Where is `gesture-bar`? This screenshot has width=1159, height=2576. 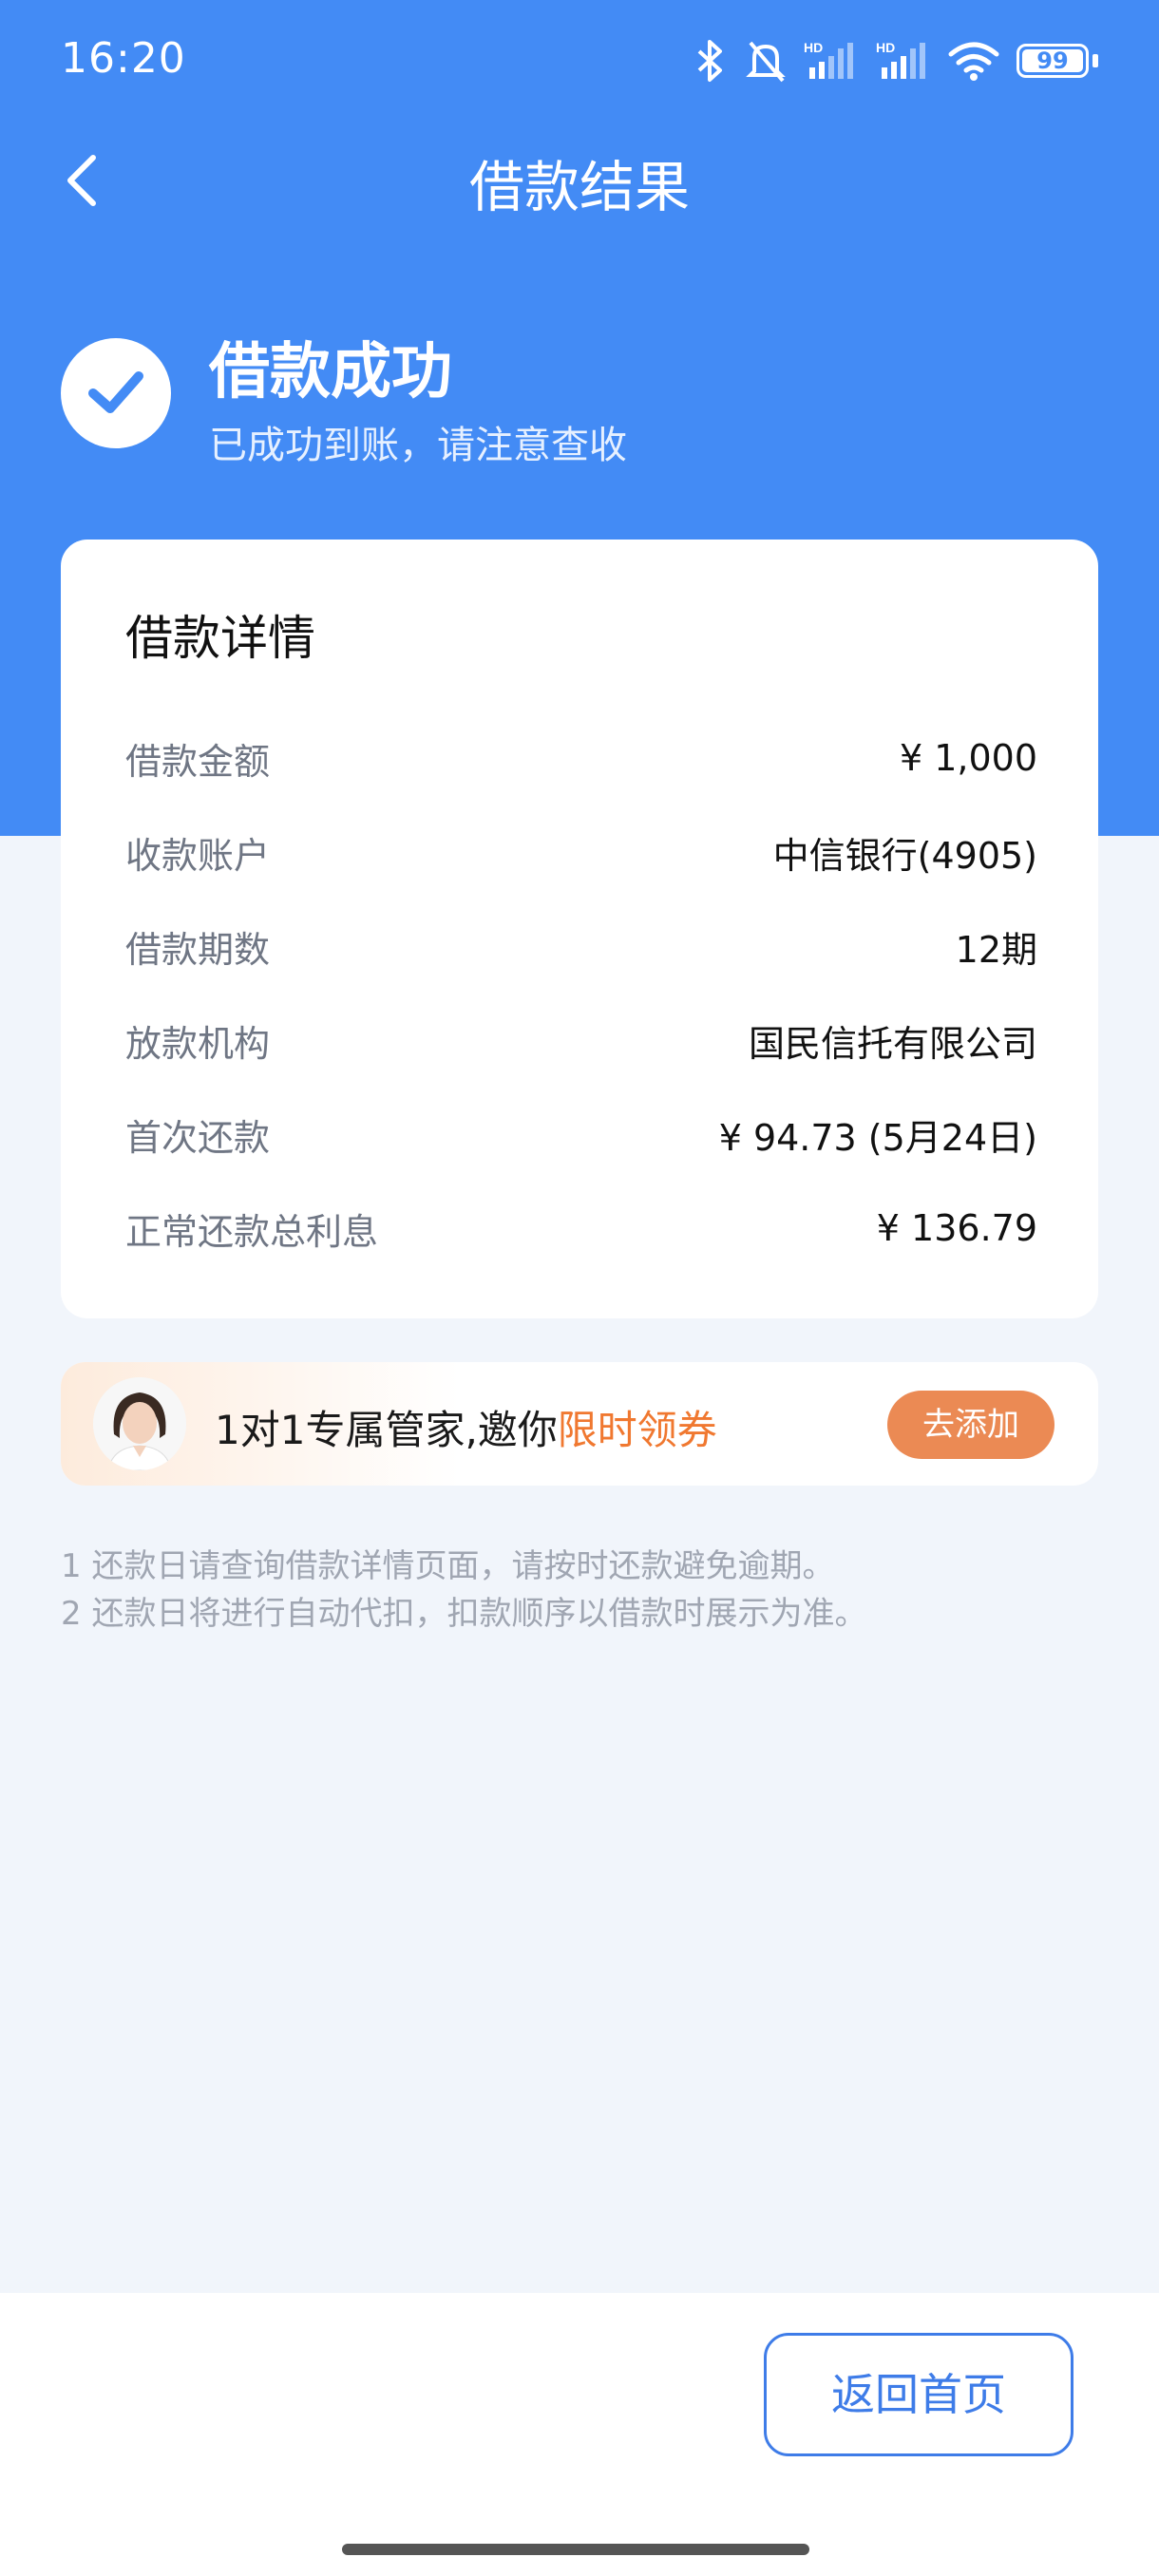 gesture-bar is located at coordinates (575, 2549).